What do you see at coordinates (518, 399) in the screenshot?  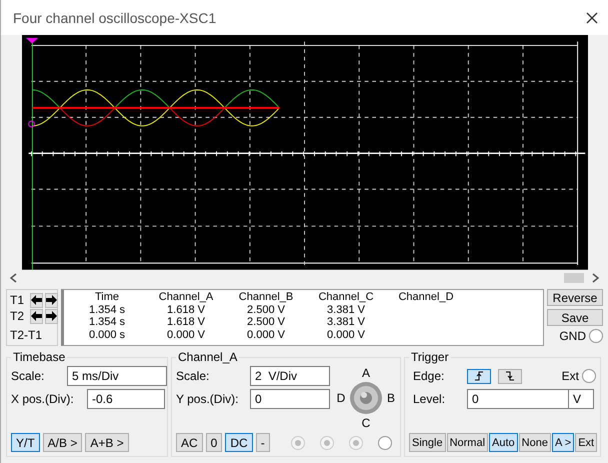 I see `level-field: 0` at bounding box center [518, 399].